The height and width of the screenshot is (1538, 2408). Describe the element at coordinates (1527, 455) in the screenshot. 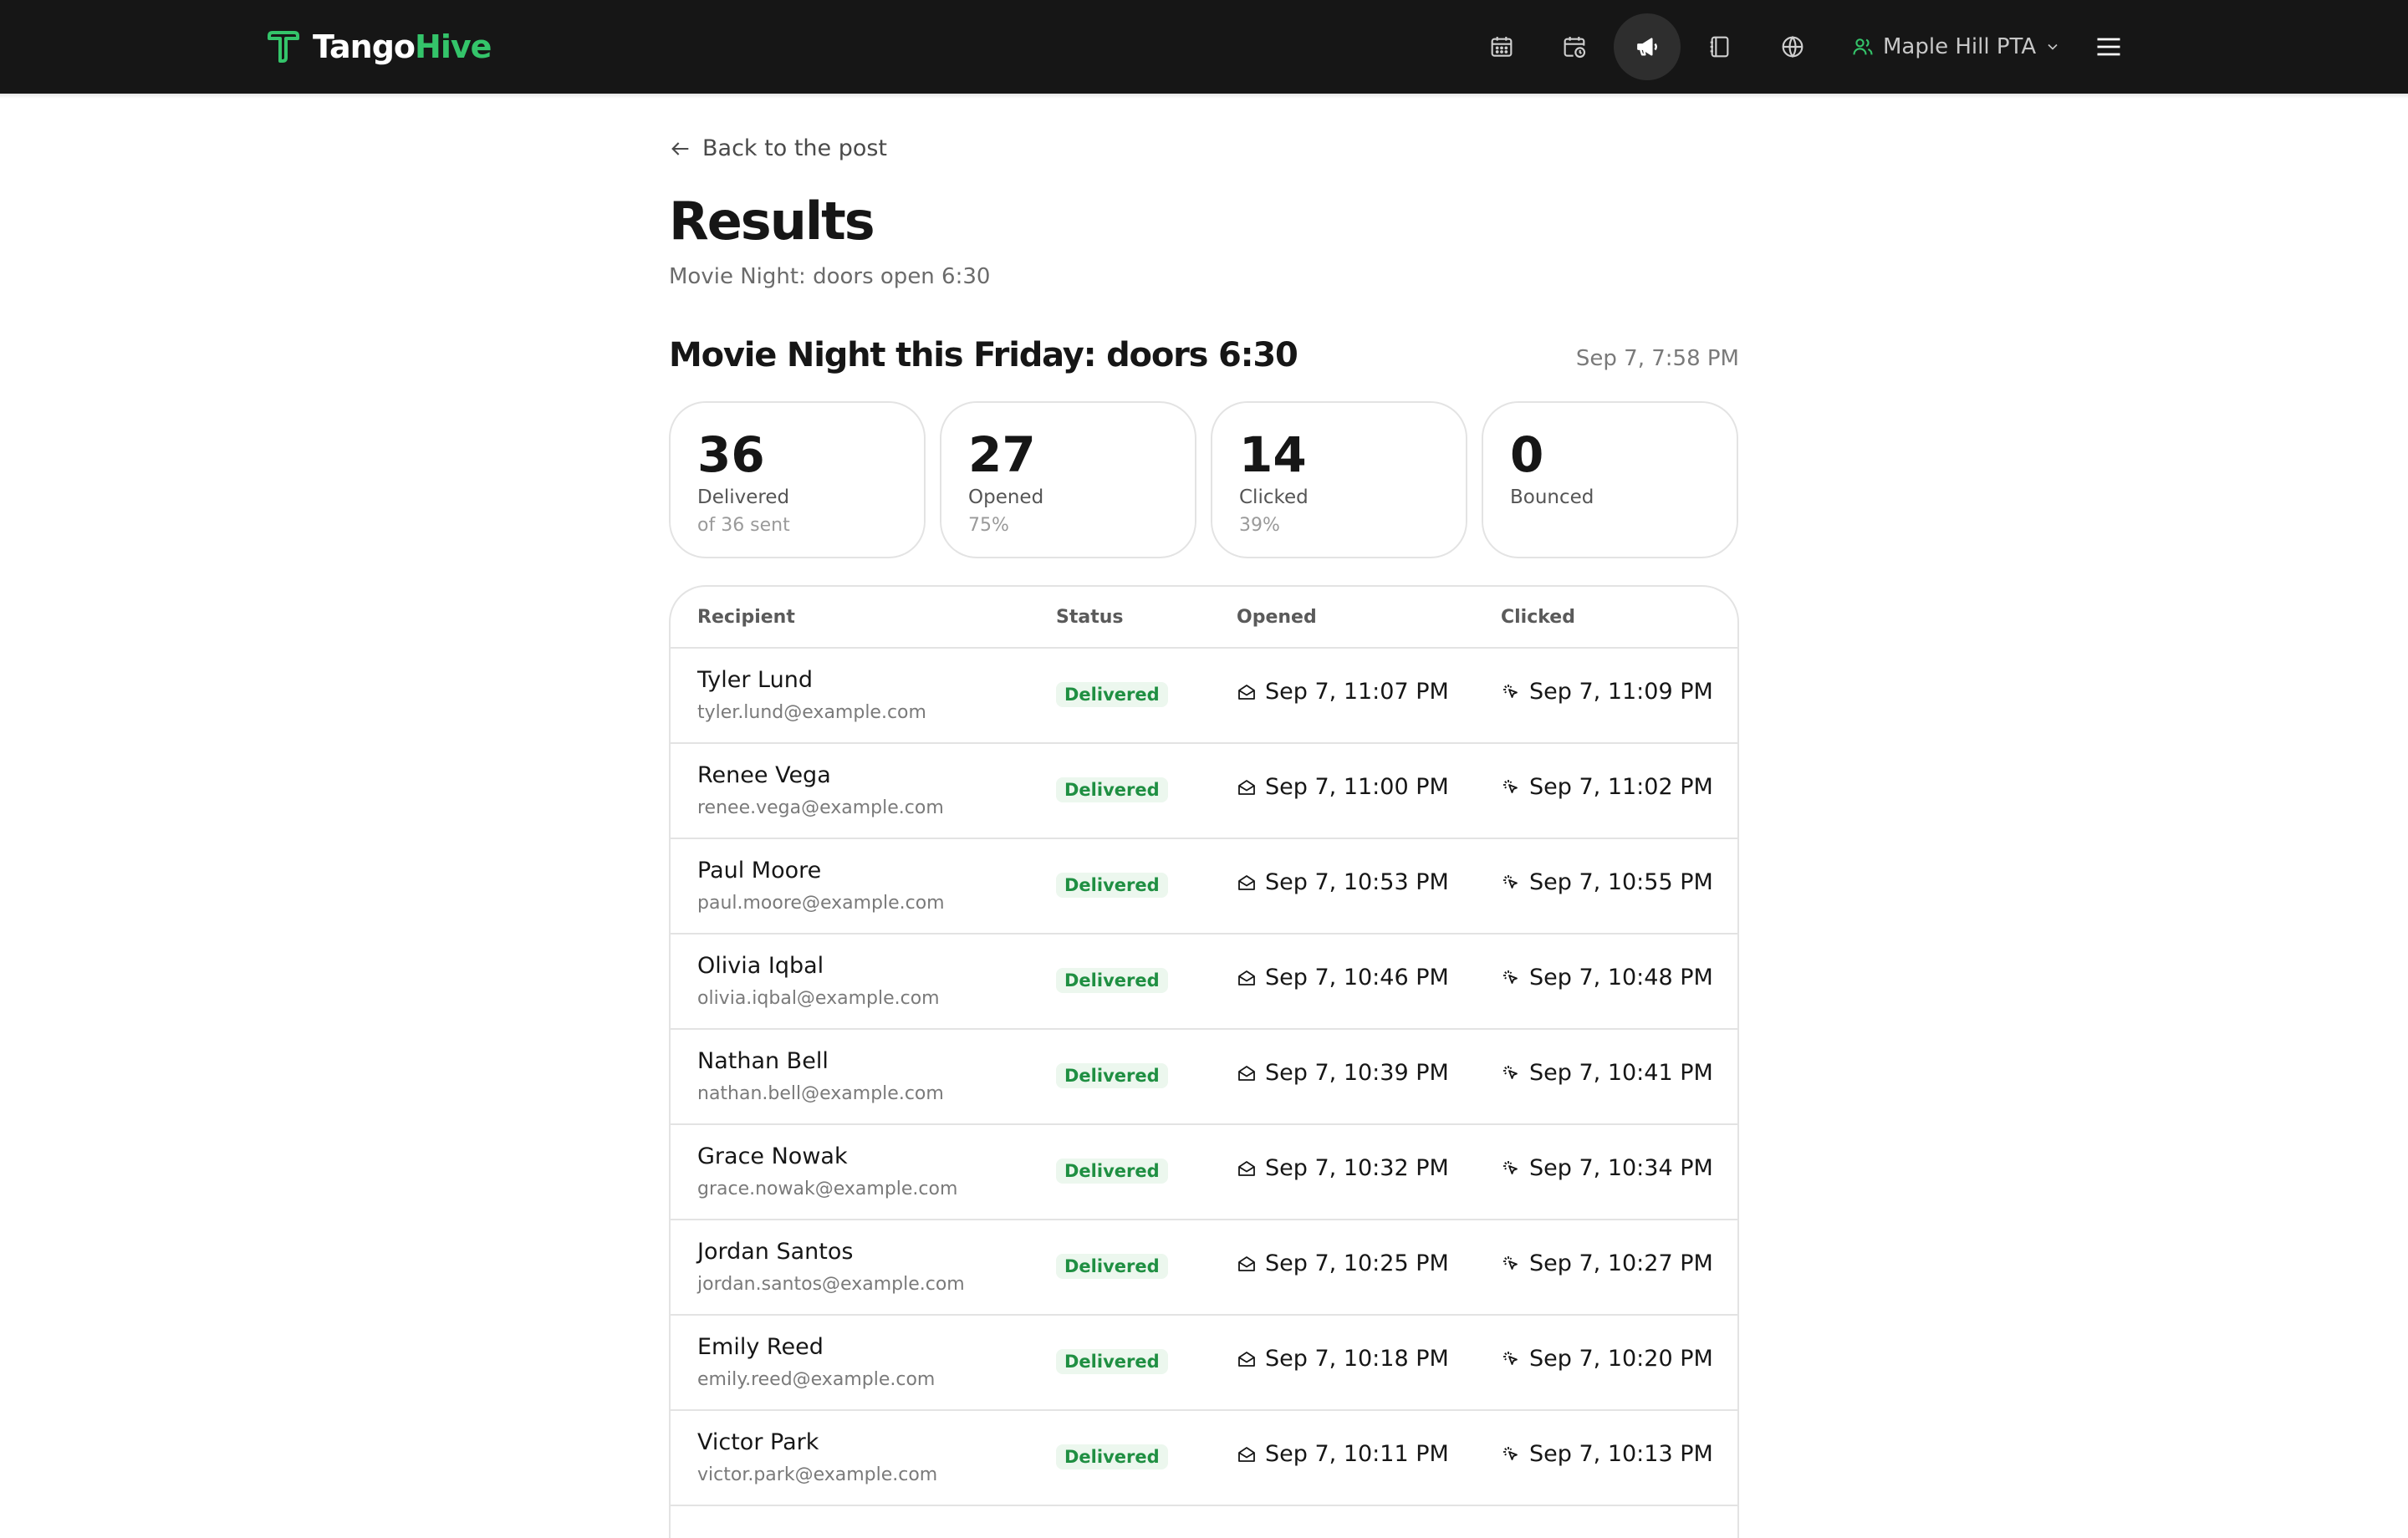

I see `stat-value: 0` at that location.